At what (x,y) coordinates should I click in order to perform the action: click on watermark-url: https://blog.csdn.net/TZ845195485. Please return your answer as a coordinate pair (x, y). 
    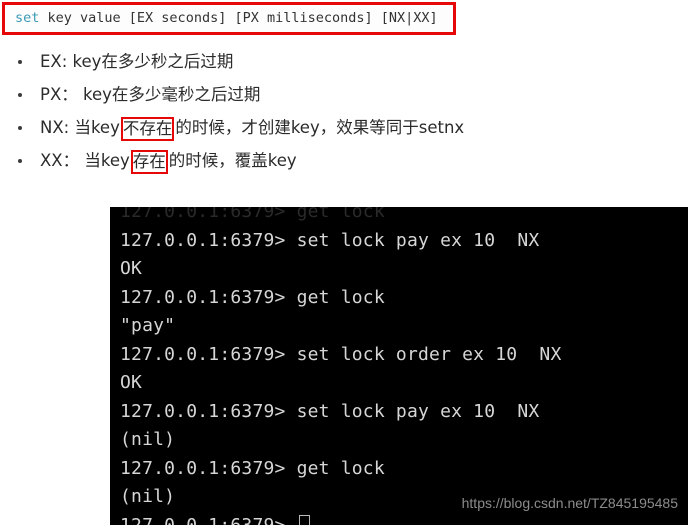
    Looking at the image, I should click on (569, 503).